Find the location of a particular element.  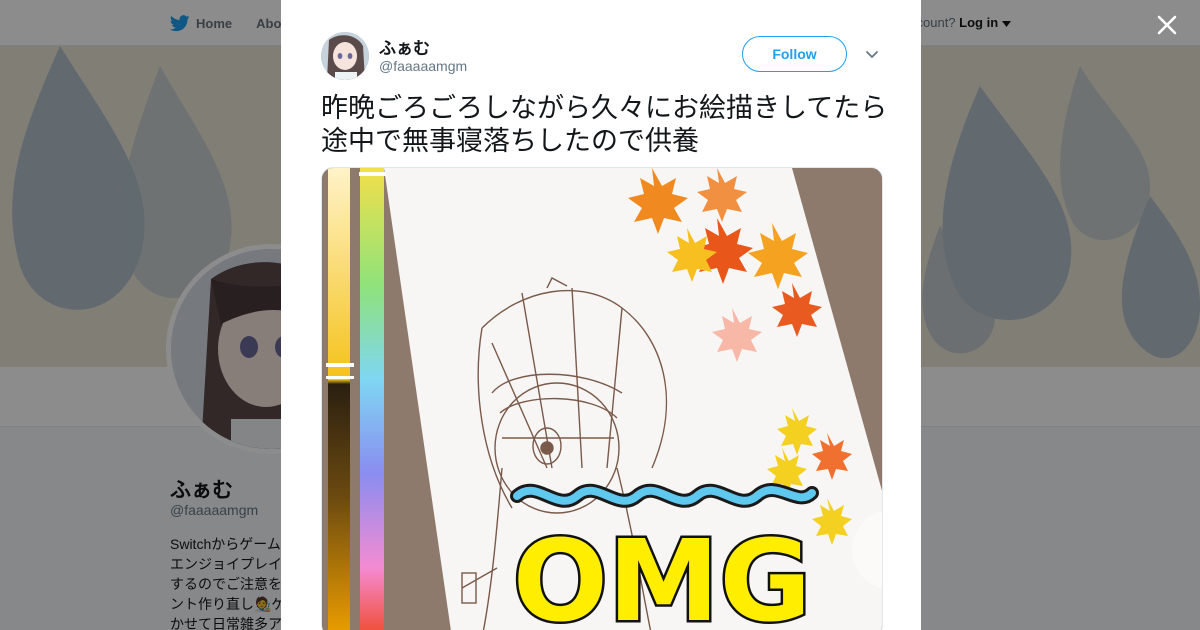

tweet-menu-button is located at coordinates (872, 55).